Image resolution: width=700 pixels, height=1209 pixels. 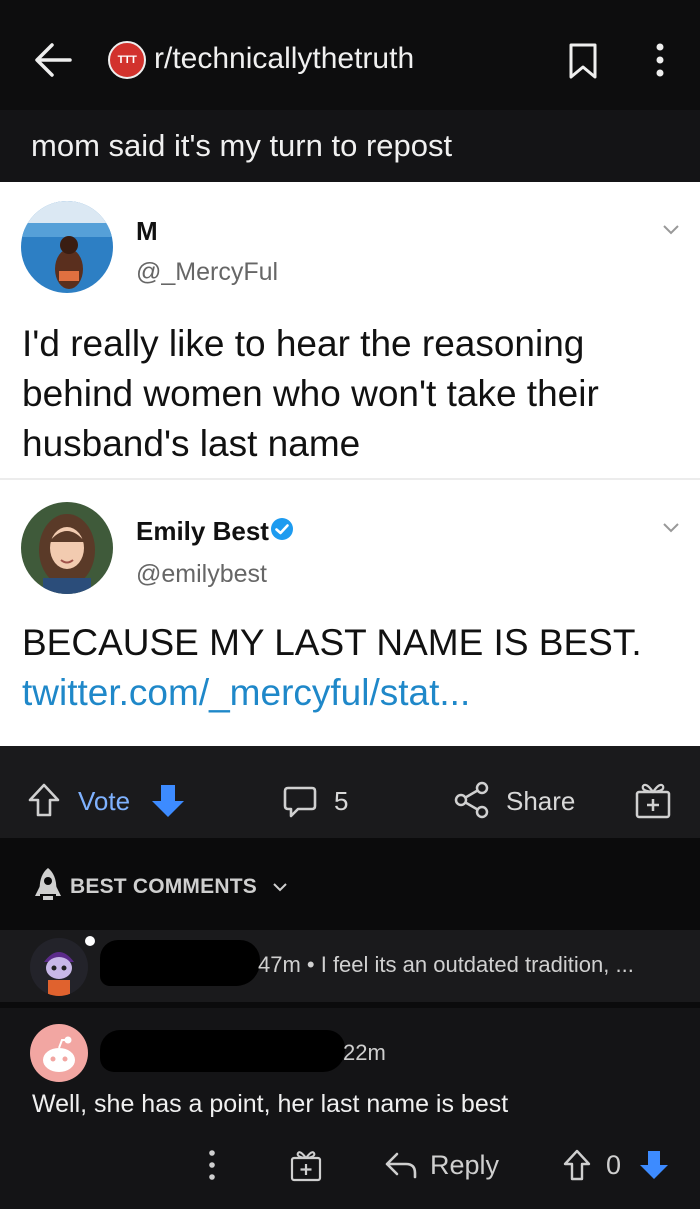 What do you see at coordinates (341, 801) in the screenshot?
I see `comment-count: 5` at bounding box center [341, 801].